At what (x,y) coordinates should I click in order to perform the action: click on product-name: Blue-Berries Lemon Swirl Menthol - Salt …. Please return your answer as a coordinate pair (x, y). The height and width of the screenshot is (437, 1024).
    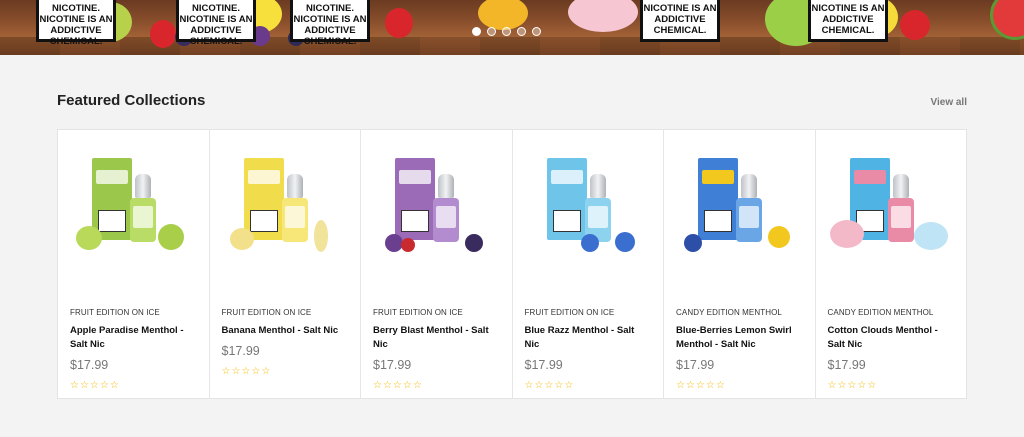
    Looking at the image, I should click on (739, 338).